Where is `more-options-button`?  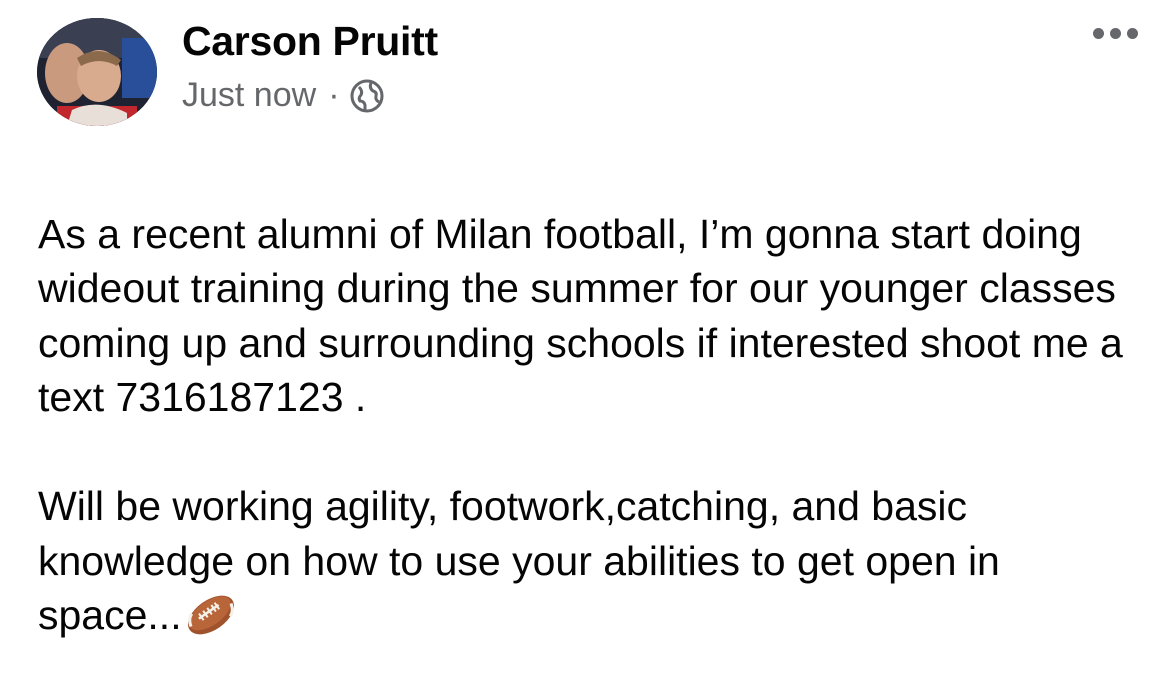 more-options-button is located at coordinates (1115, 33).